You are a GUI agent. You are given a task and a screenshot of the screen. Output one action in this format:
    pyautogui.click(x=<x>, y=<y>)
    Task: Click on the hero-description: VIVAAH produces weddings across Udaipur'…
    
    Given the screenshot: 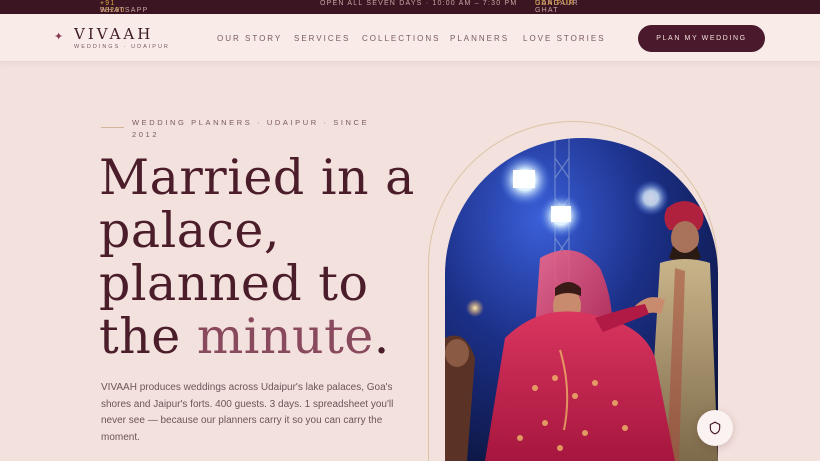 What is the action you would take?
    pyautogui.click(x=247, y=412)
    